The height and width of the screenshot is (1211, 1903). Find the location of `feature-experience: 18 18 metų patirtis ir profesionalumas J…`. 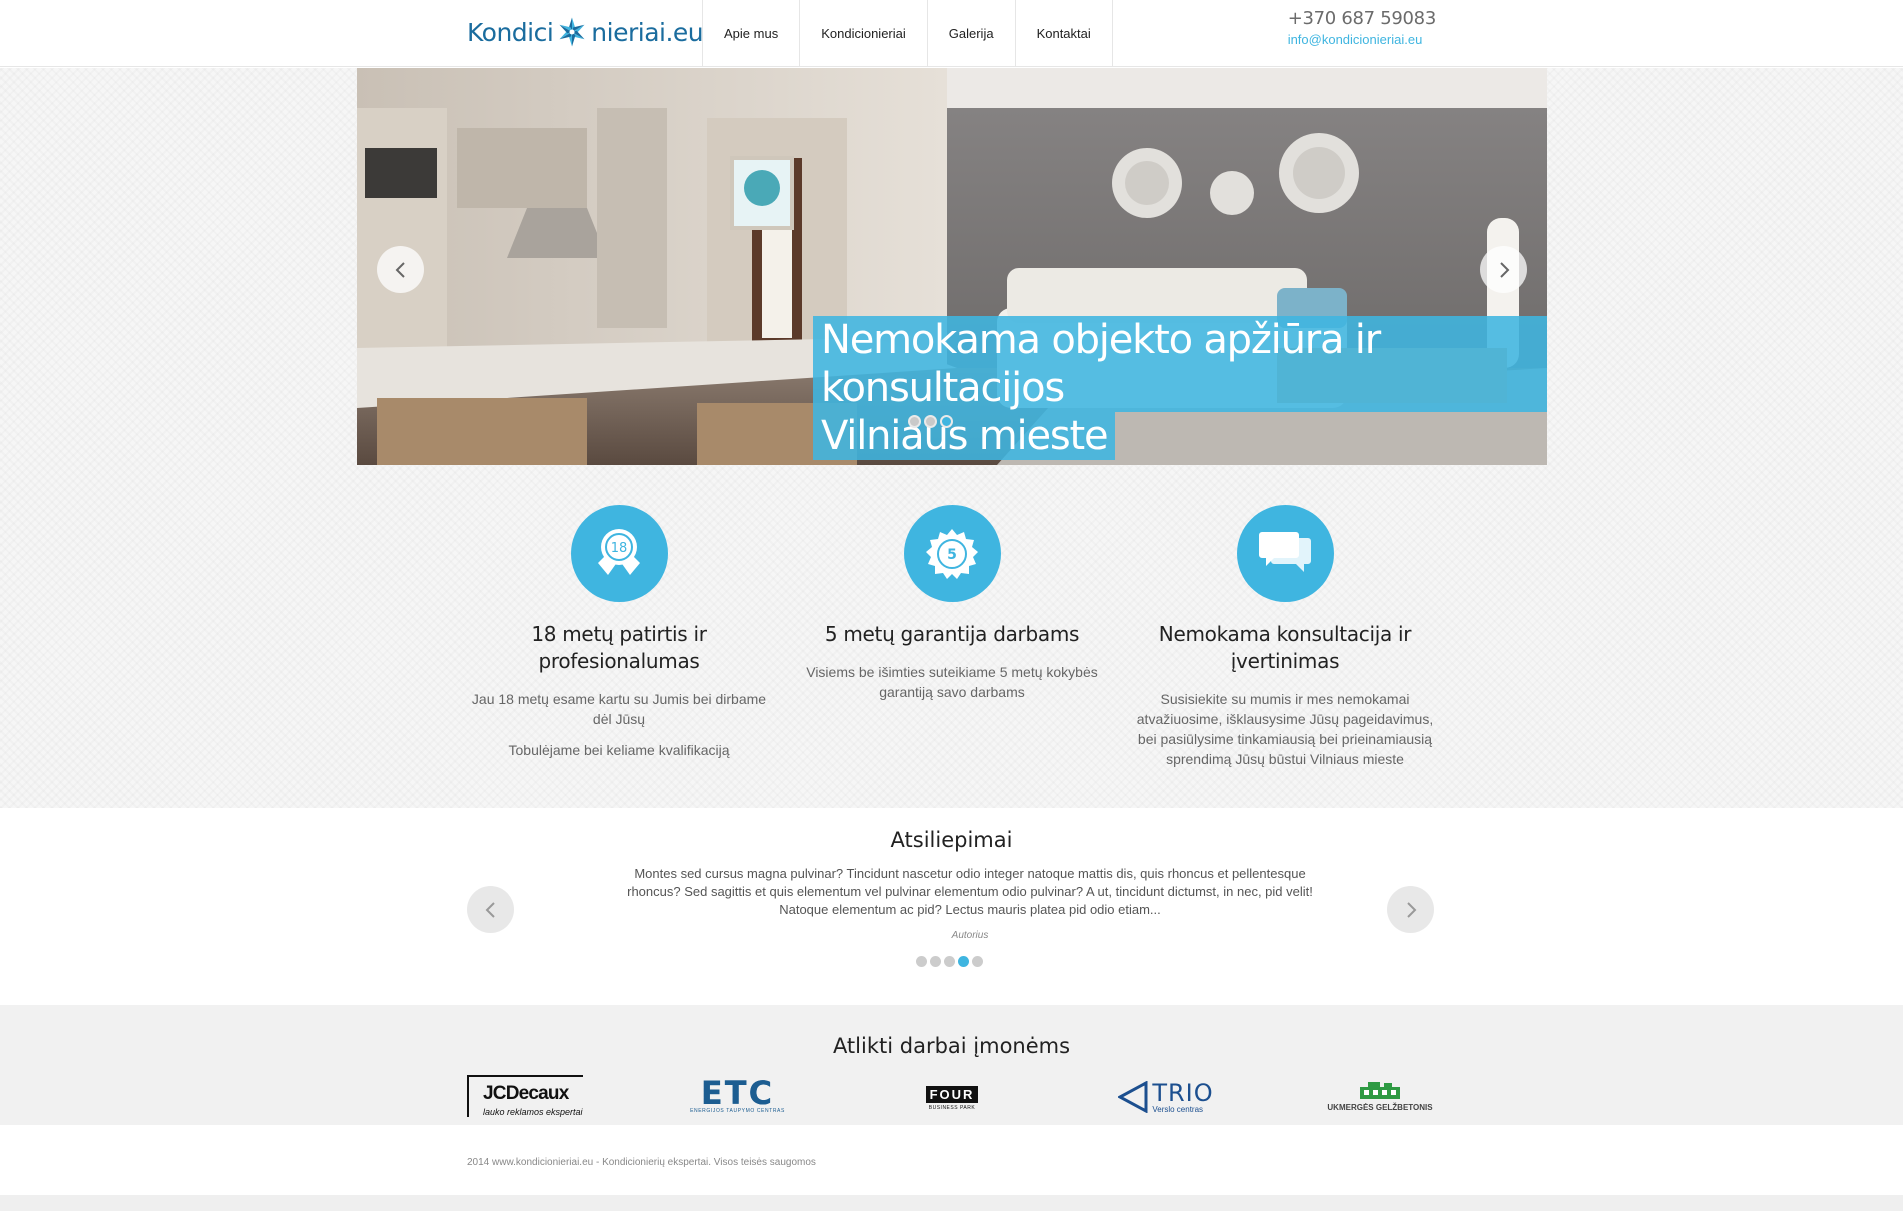

feature-experience: 18 18 metų patirtis ir profesionalumas J… is located at coordinates (619, 632).